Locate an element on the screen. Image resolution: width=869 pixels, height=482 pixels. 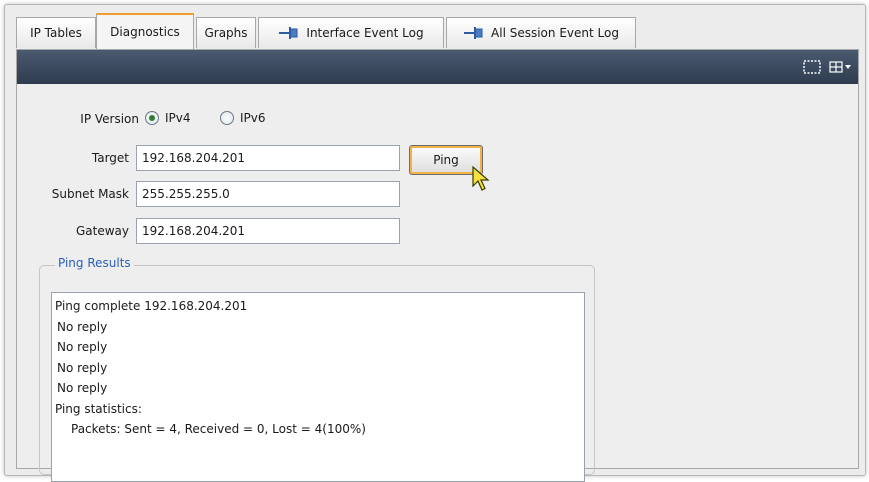
tab-label: Diagnostics is located at coordinates (145, 32).